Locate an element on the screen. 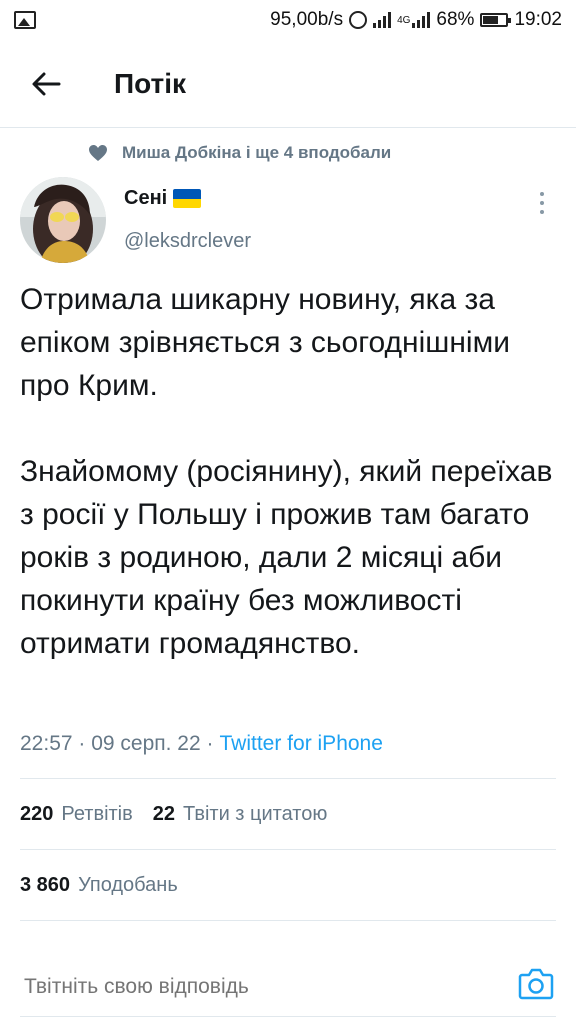  retweets-stat: 220 Ретвітів is located at coordinates (76, 814).